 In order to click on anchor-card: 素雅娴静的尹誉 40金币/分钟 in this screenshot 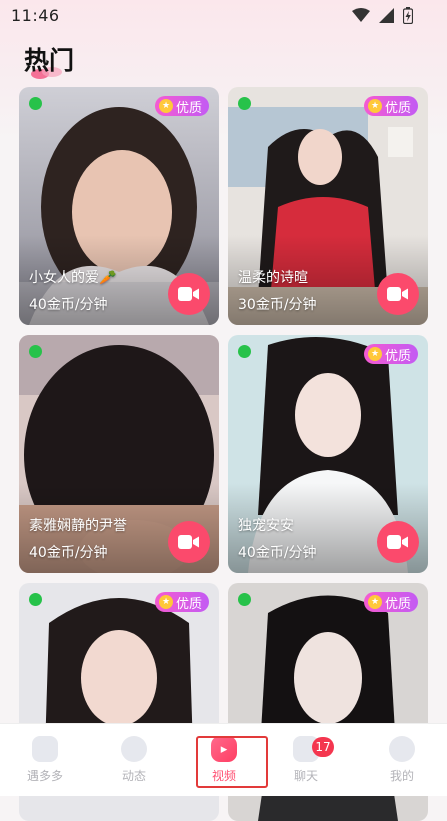, I will do `click(119, 454)`.